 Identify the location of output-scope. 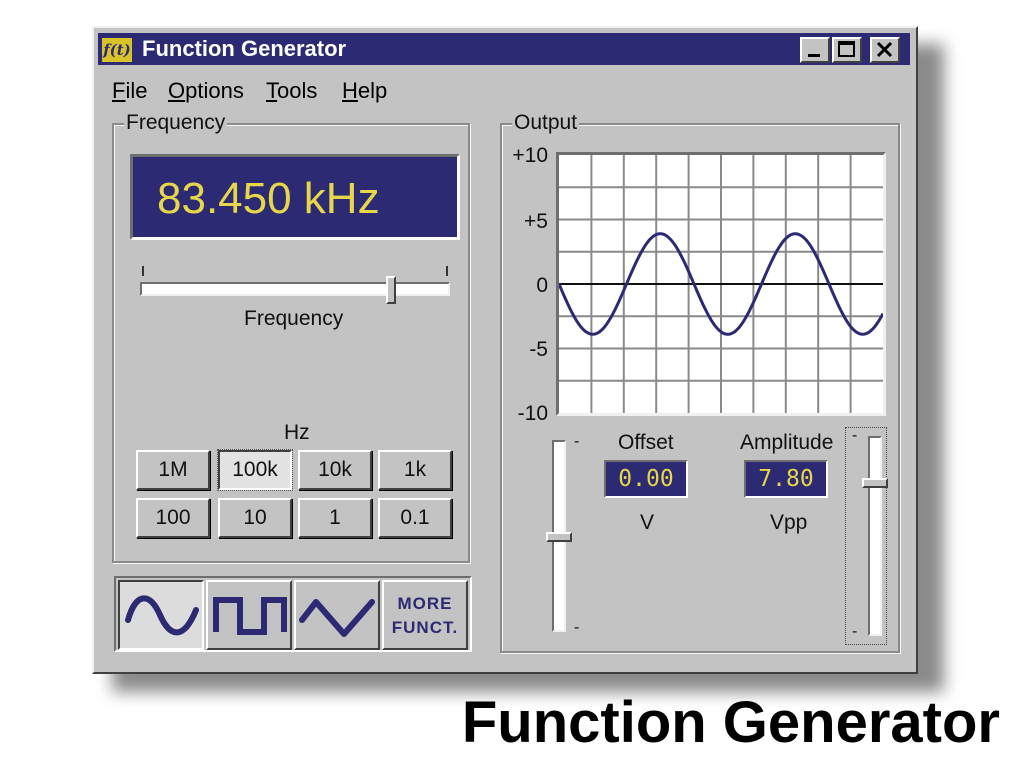
(721, 284).